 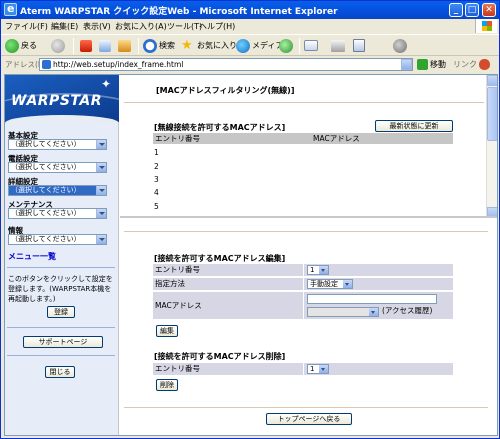 What do you see at coordinates (87, 46) in the screenshot?
I see `stop-button` at bounding box center [87, 46].